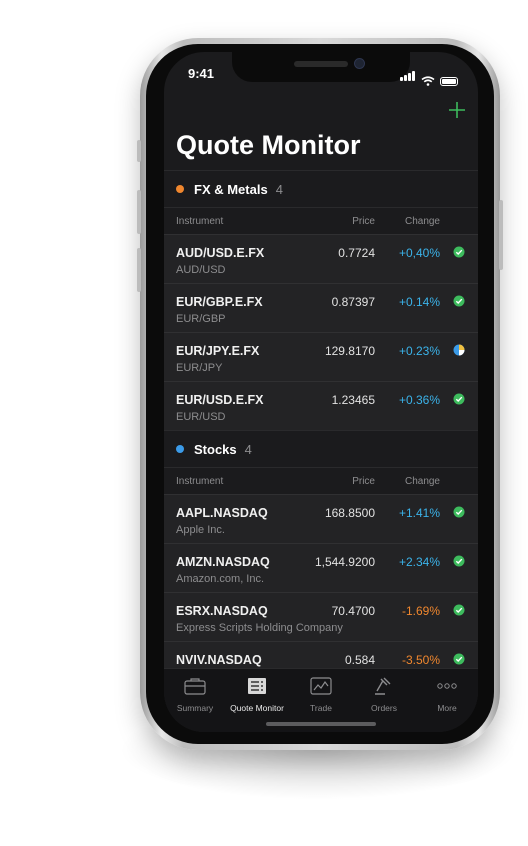  Describe the element at coordinates (447, 695) in the screenshot. I see `tab-more: More` at that location.